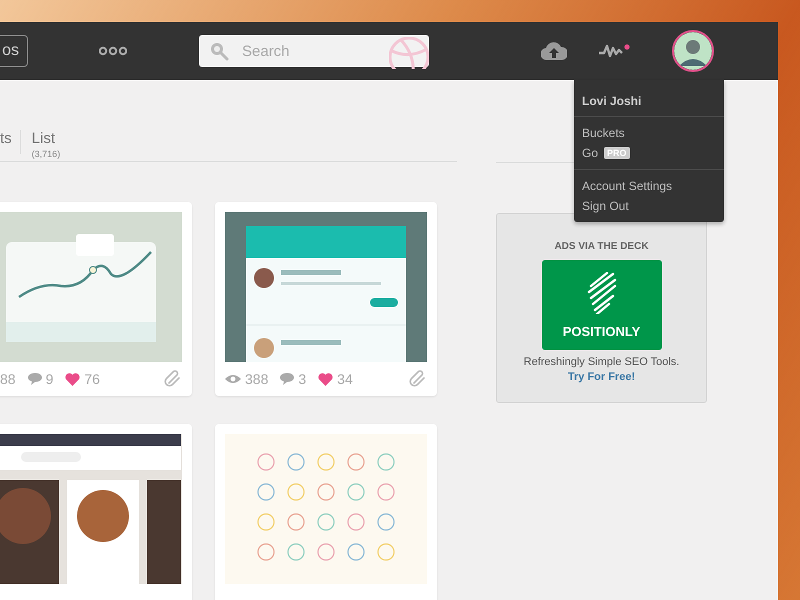 The width and height of the screenshot is (800, 600). What do you see at coordinates (96, 512) in the screenshot?
I see `shot-card` at bounding box center [96, 512].